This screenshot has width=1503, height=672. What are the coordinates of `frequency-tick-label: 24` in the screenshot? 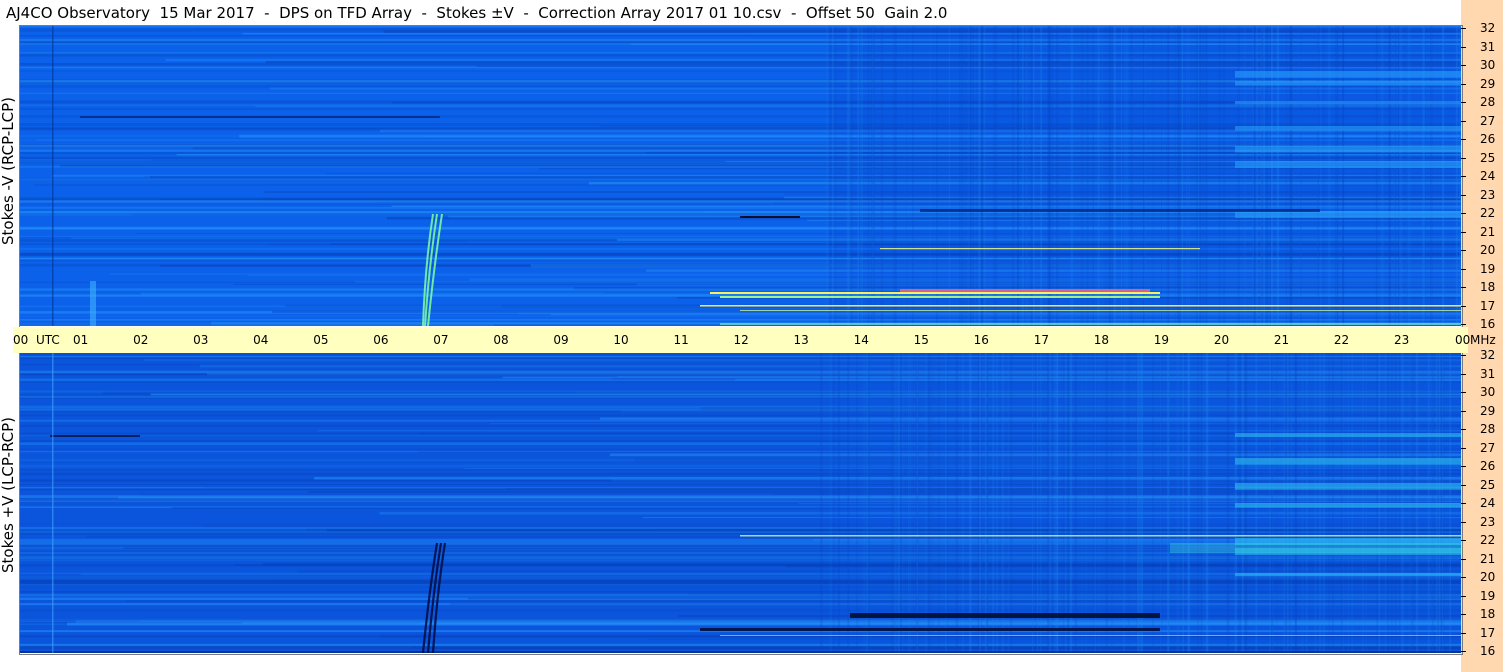 It's located at (1488, 503).